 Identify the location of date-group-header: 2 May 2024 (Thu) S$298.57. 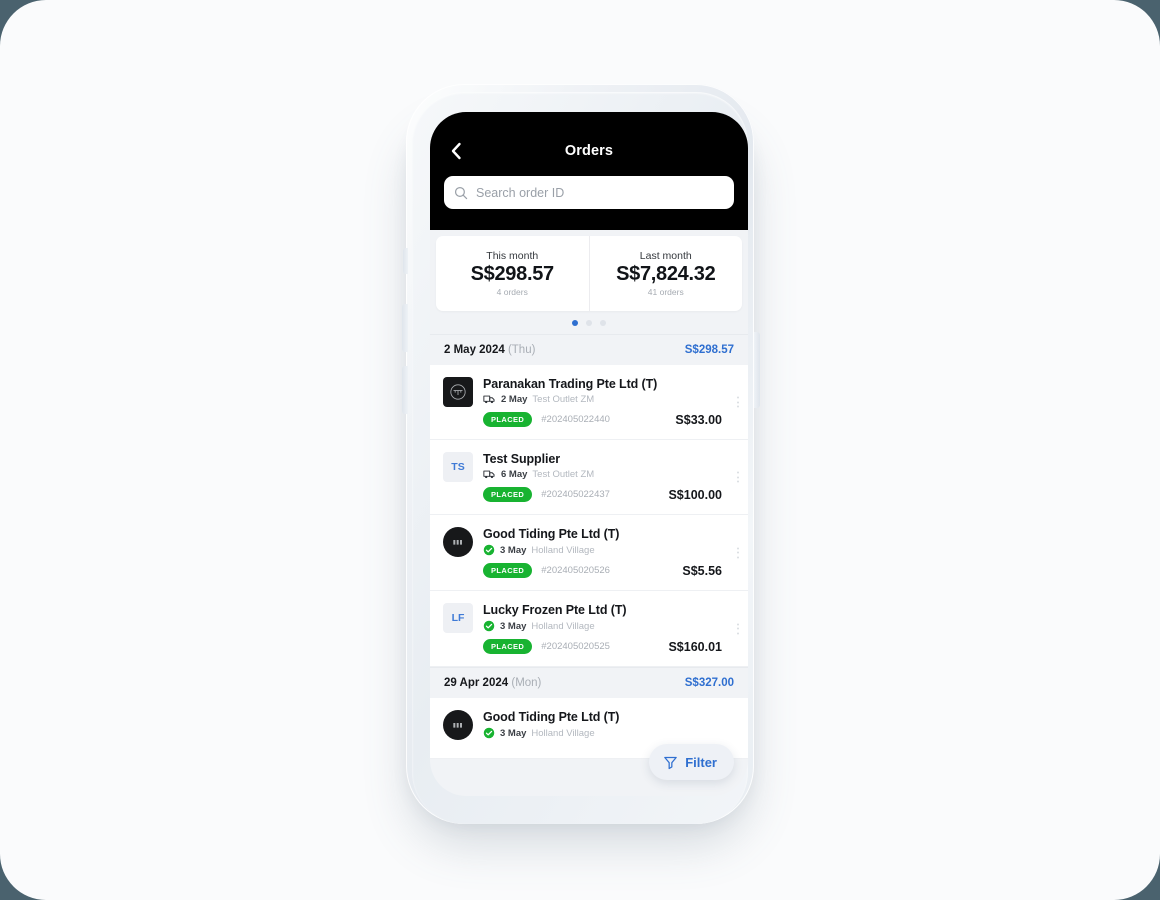
(589, 349).